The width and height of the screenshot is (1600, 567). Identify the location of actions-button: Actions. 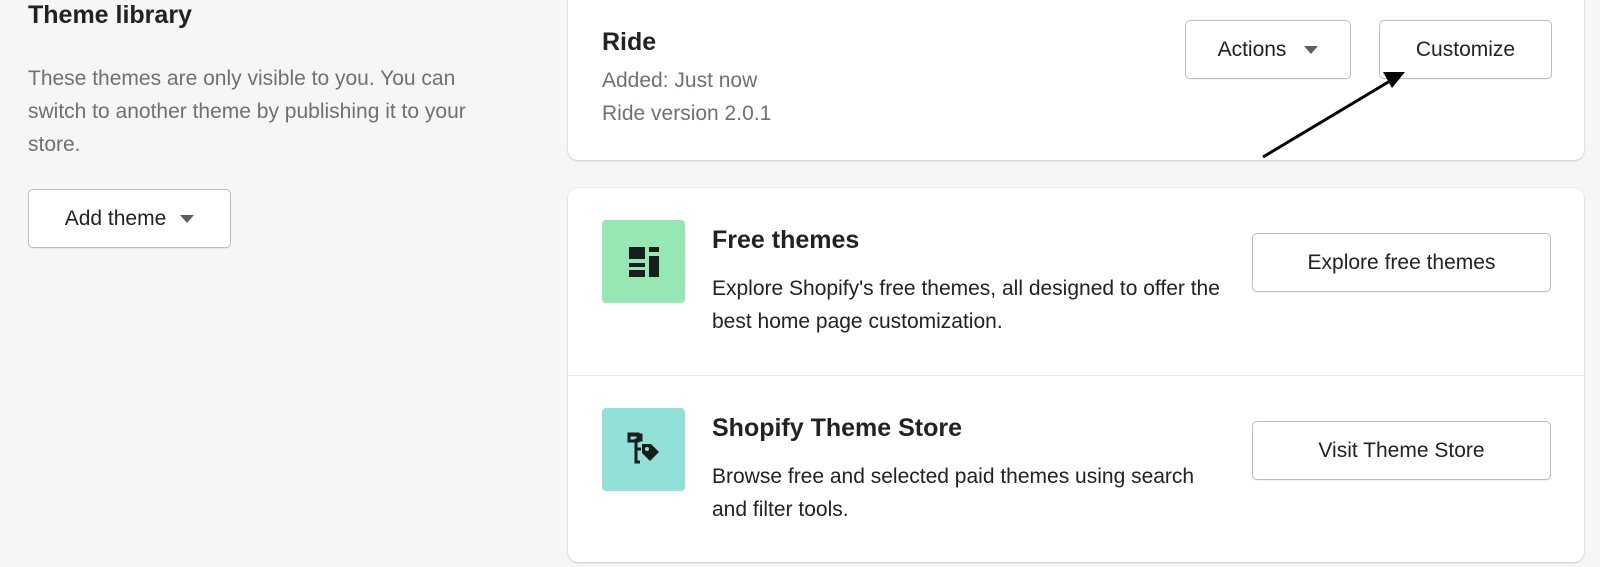
(1268, 49).